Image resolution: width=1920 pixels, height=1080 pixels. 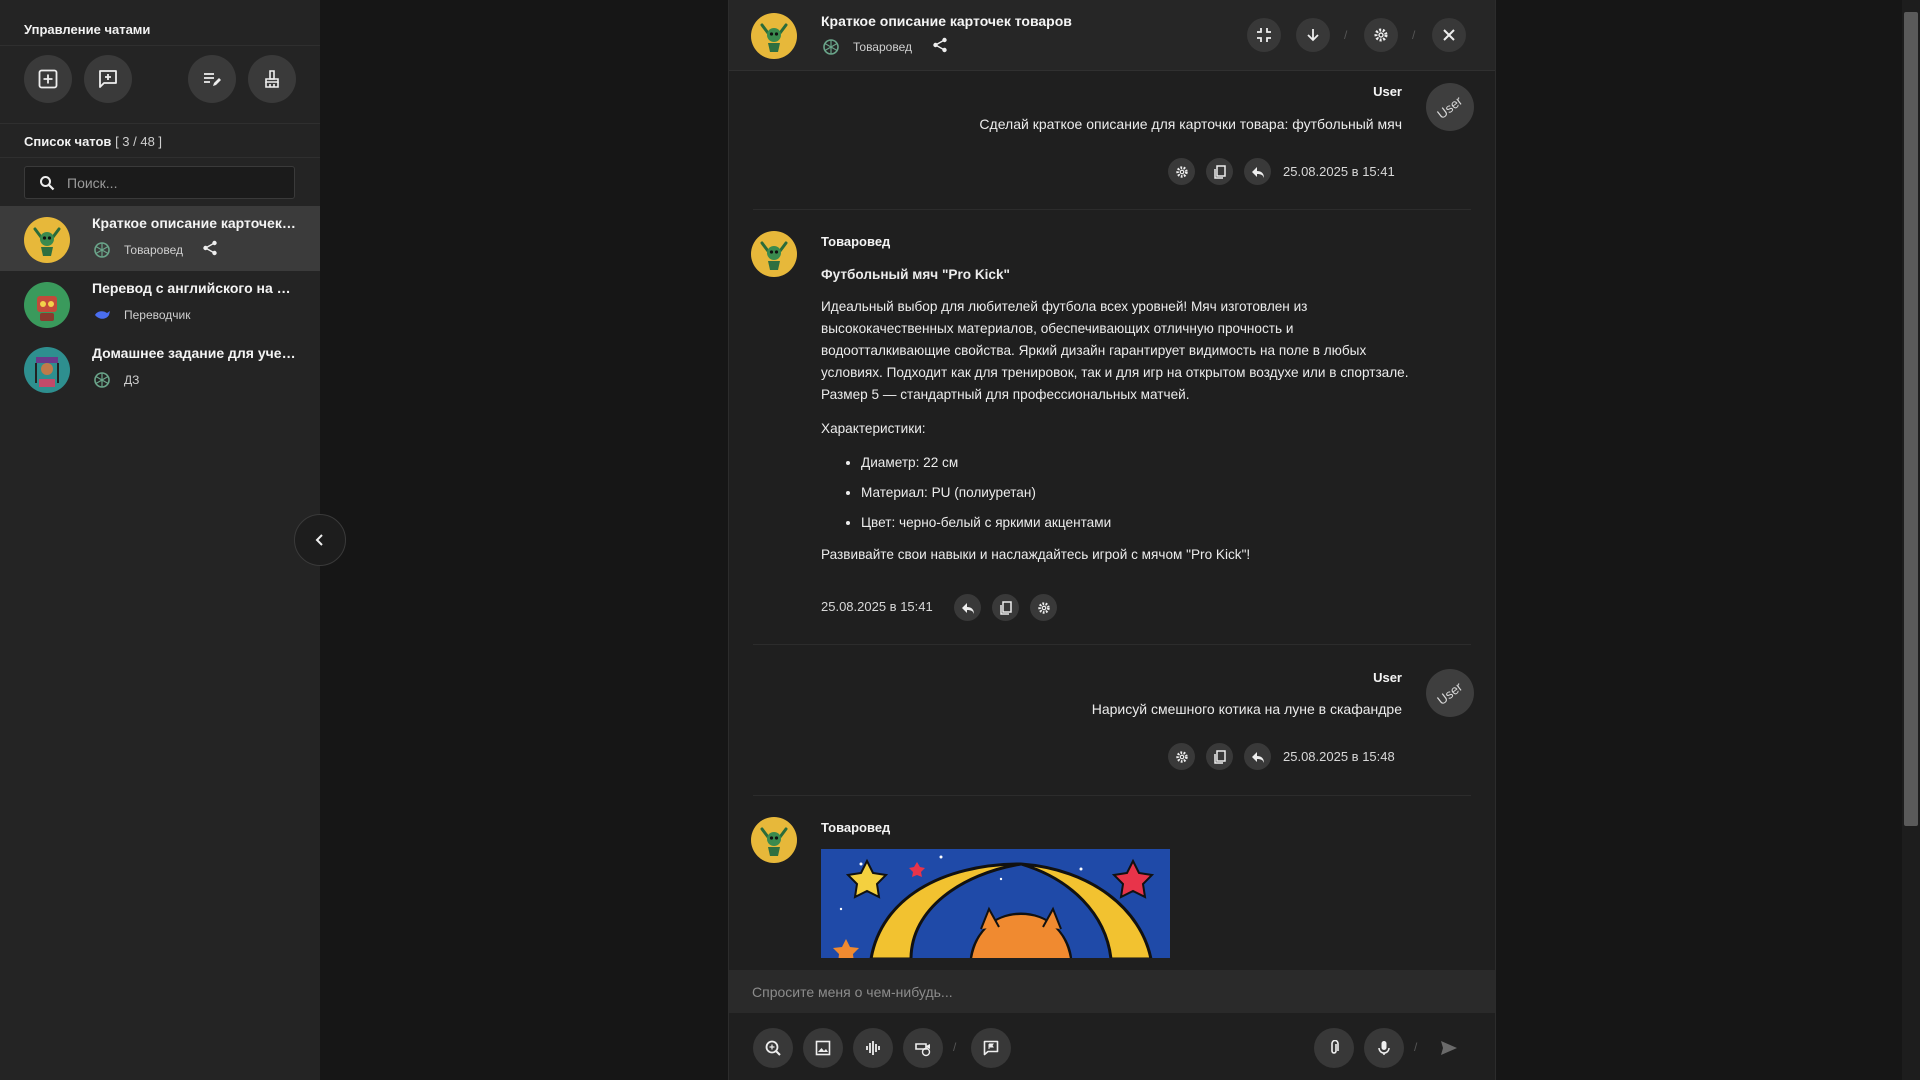 I want to click on add-comment-icon, so click(x=108, y=79).